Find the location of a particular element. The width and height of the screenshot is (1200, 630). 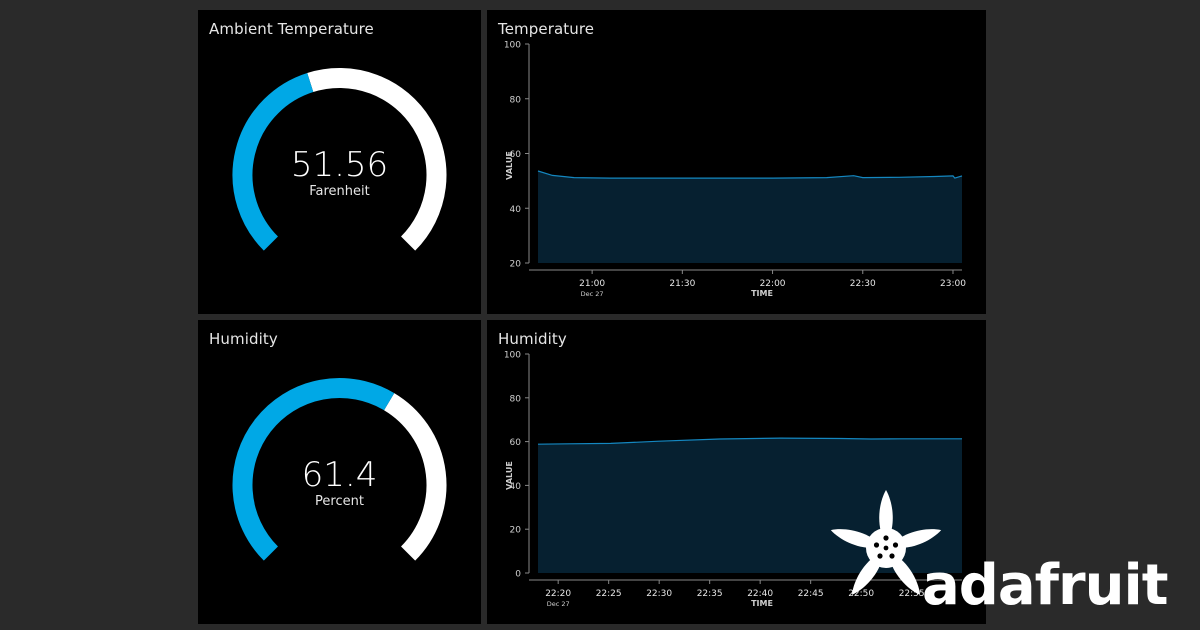

x-tick-label: 21:30 is located at coordinates (682, 284).